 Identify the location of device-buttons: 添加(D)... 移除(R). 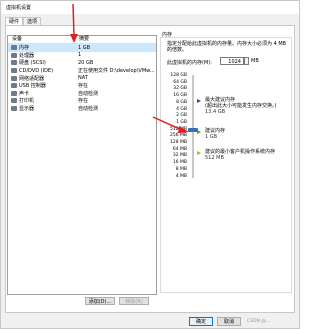
(117, 301).